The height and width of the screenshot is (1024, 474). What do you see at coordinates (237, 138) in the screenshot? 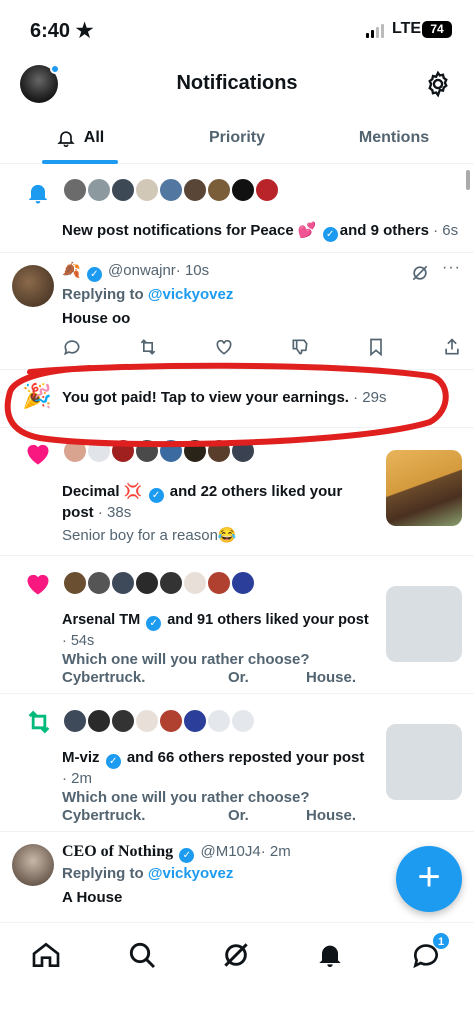
I see `tab-priority: Priority` at bounding box center [237, 138].